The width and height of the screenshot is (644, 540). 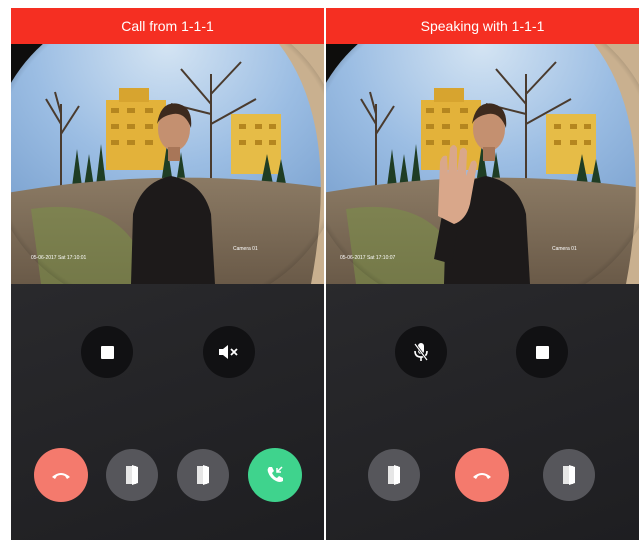 I want to click on mute-speaker-icon, so click(x=228, y=352).